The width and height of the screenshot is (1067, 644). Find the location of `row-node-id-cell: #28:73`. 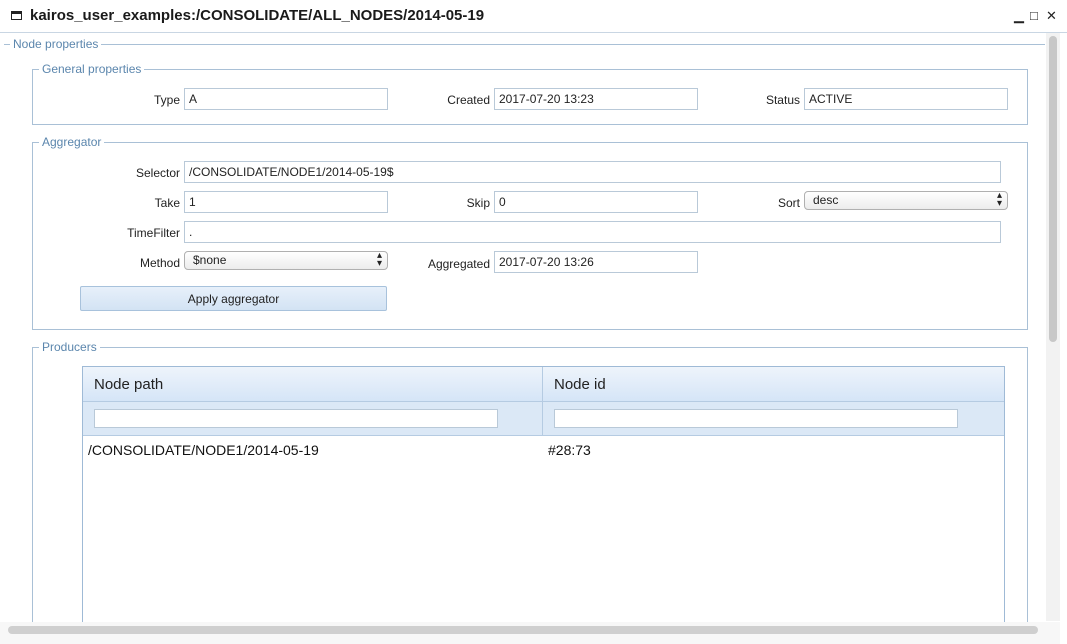

row-node-id-cell: #28:73 is located at coordinates (569, 450).